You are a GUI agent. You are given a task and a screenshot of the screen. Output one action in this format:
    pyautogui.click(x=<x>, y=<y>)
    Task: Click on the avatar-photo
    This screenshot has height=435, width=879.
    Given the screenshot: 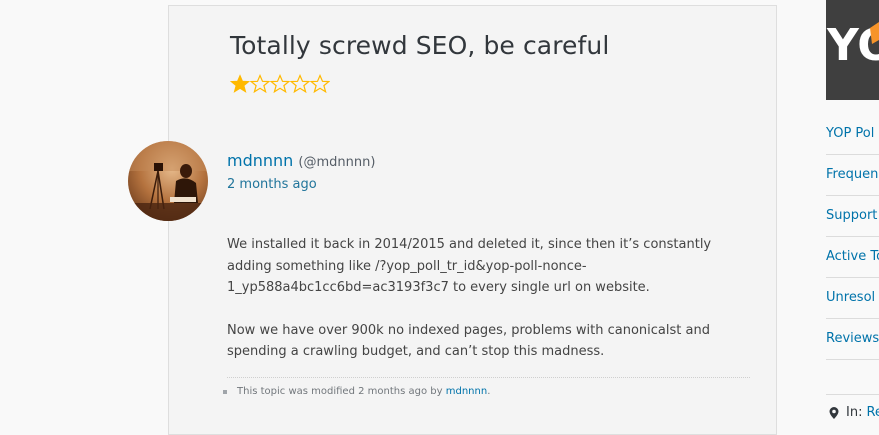 What is the action you would take?
    pyautogui.click(x=168, y=181)
    